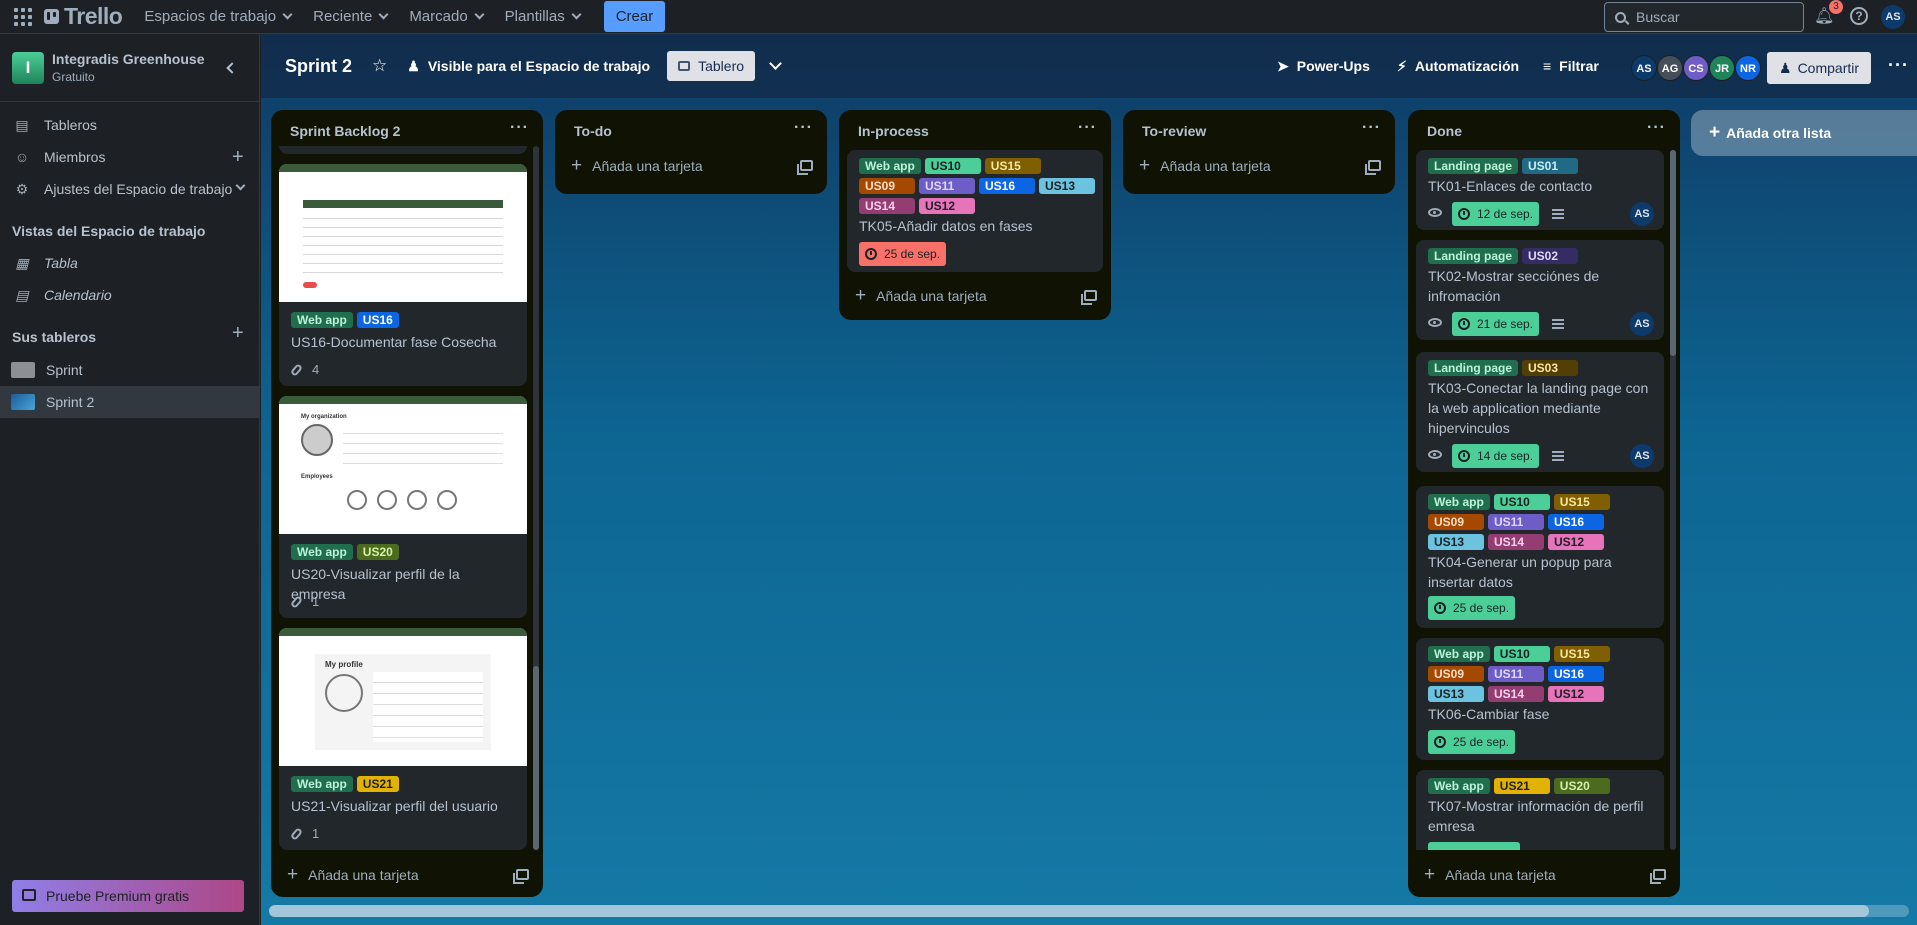  What do you see at coordinates (1819, 68) in the screenshot?
I see `share-button: ♟ Compartir` at bounding box center [1819, 68].